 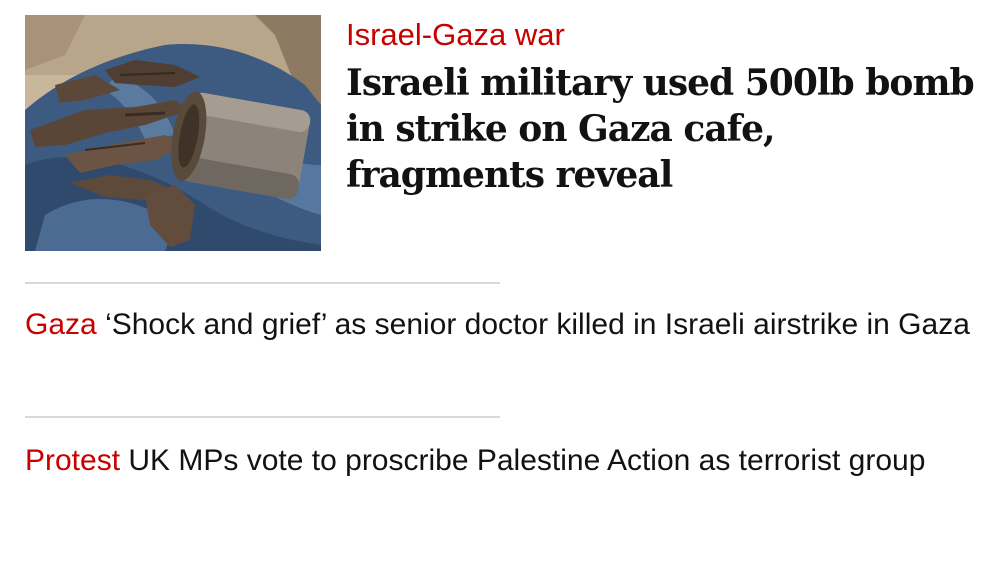 I want to click on lead-story-photo, so click(x=173, y=133).